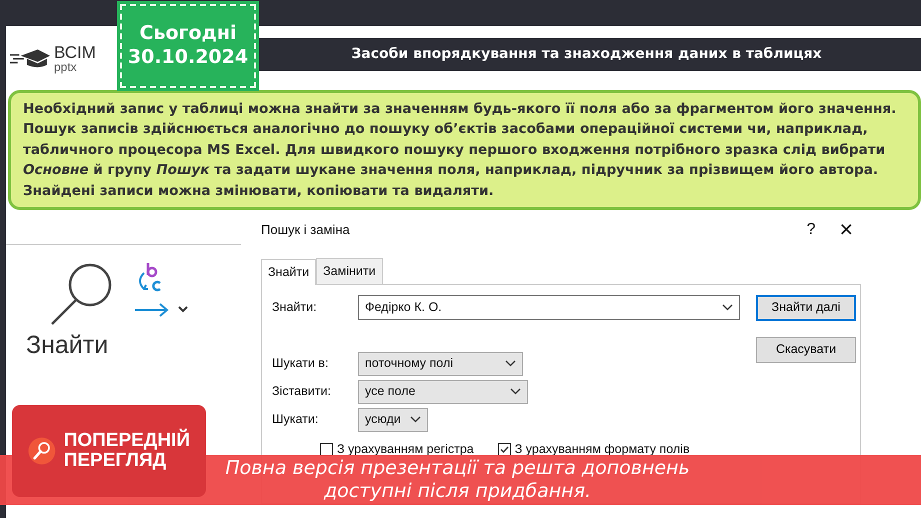  I want to click on checkbox-label: З урахуванням формату полів, so click(602, 449).